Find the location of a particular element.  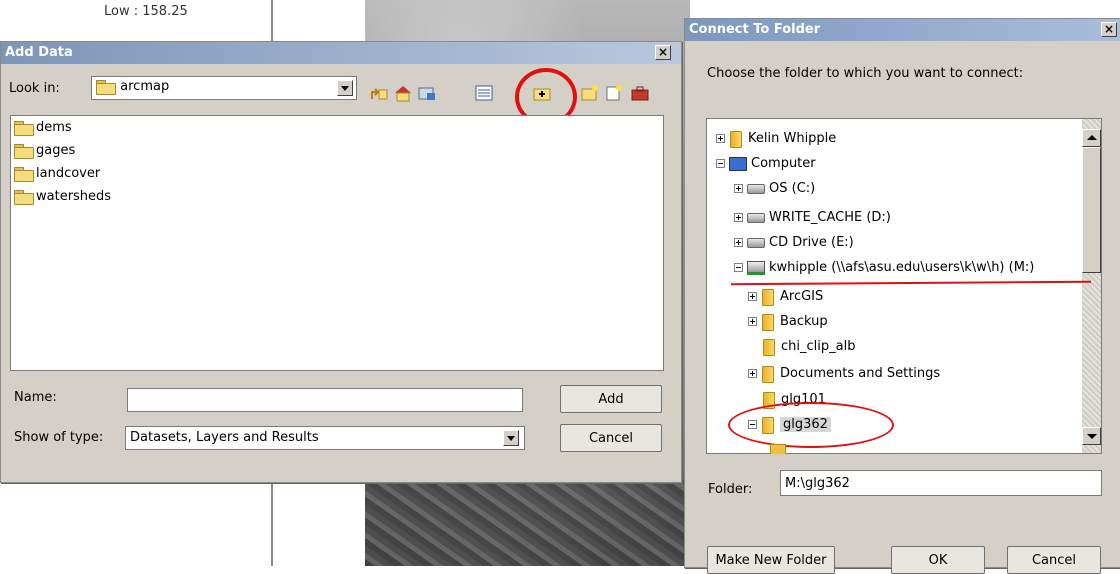

dem-raster-dark is located at coordinates (527, 523).